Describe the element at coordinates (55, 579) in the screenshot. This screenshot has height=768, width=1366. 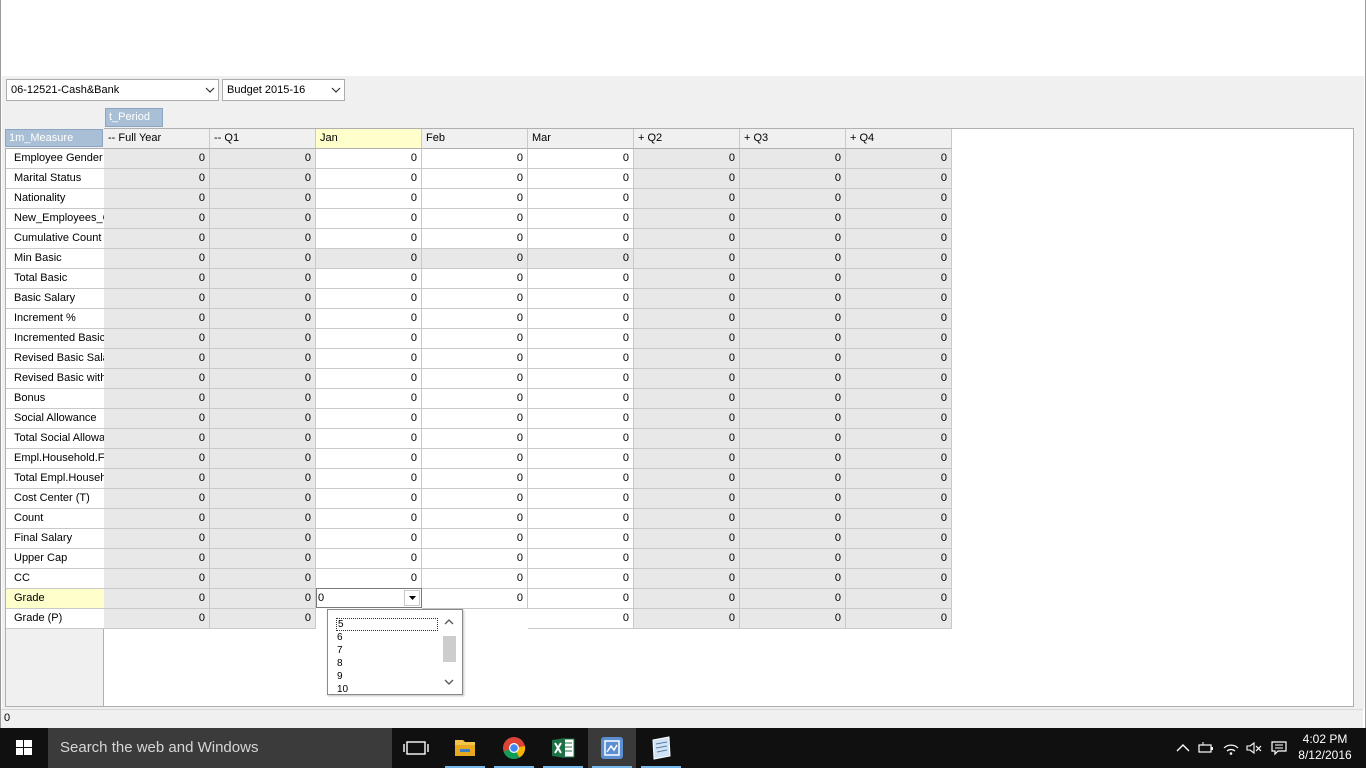
I see `row-header: CC` at that location.